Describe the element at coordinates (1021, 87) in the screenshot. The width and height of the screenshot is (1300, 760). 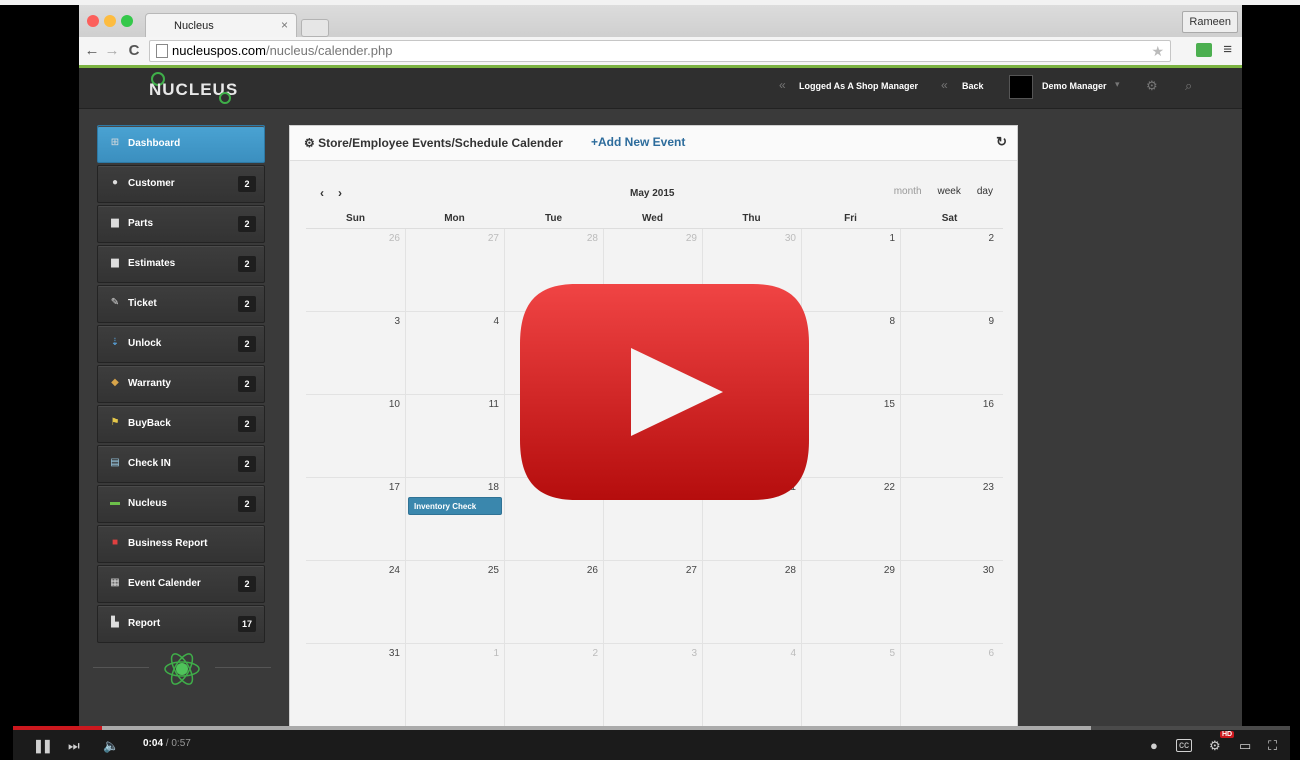
I see `avatar` at that location.